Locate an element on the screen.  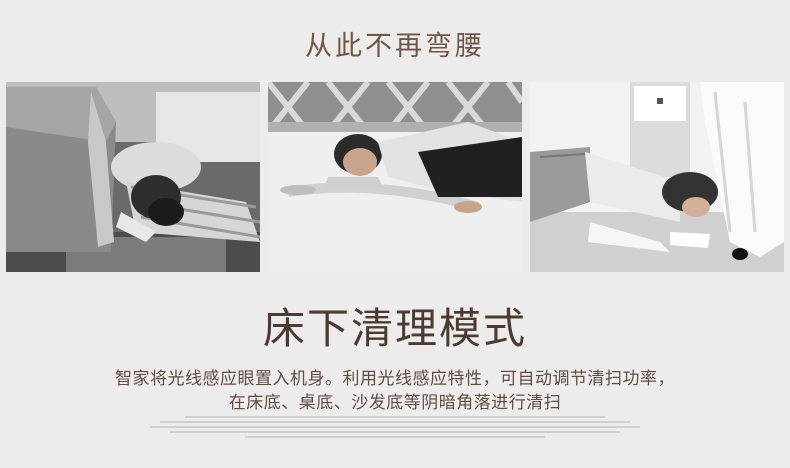
page-subtitle: 从此不再弯腰 is located at coordinates (395, 46).